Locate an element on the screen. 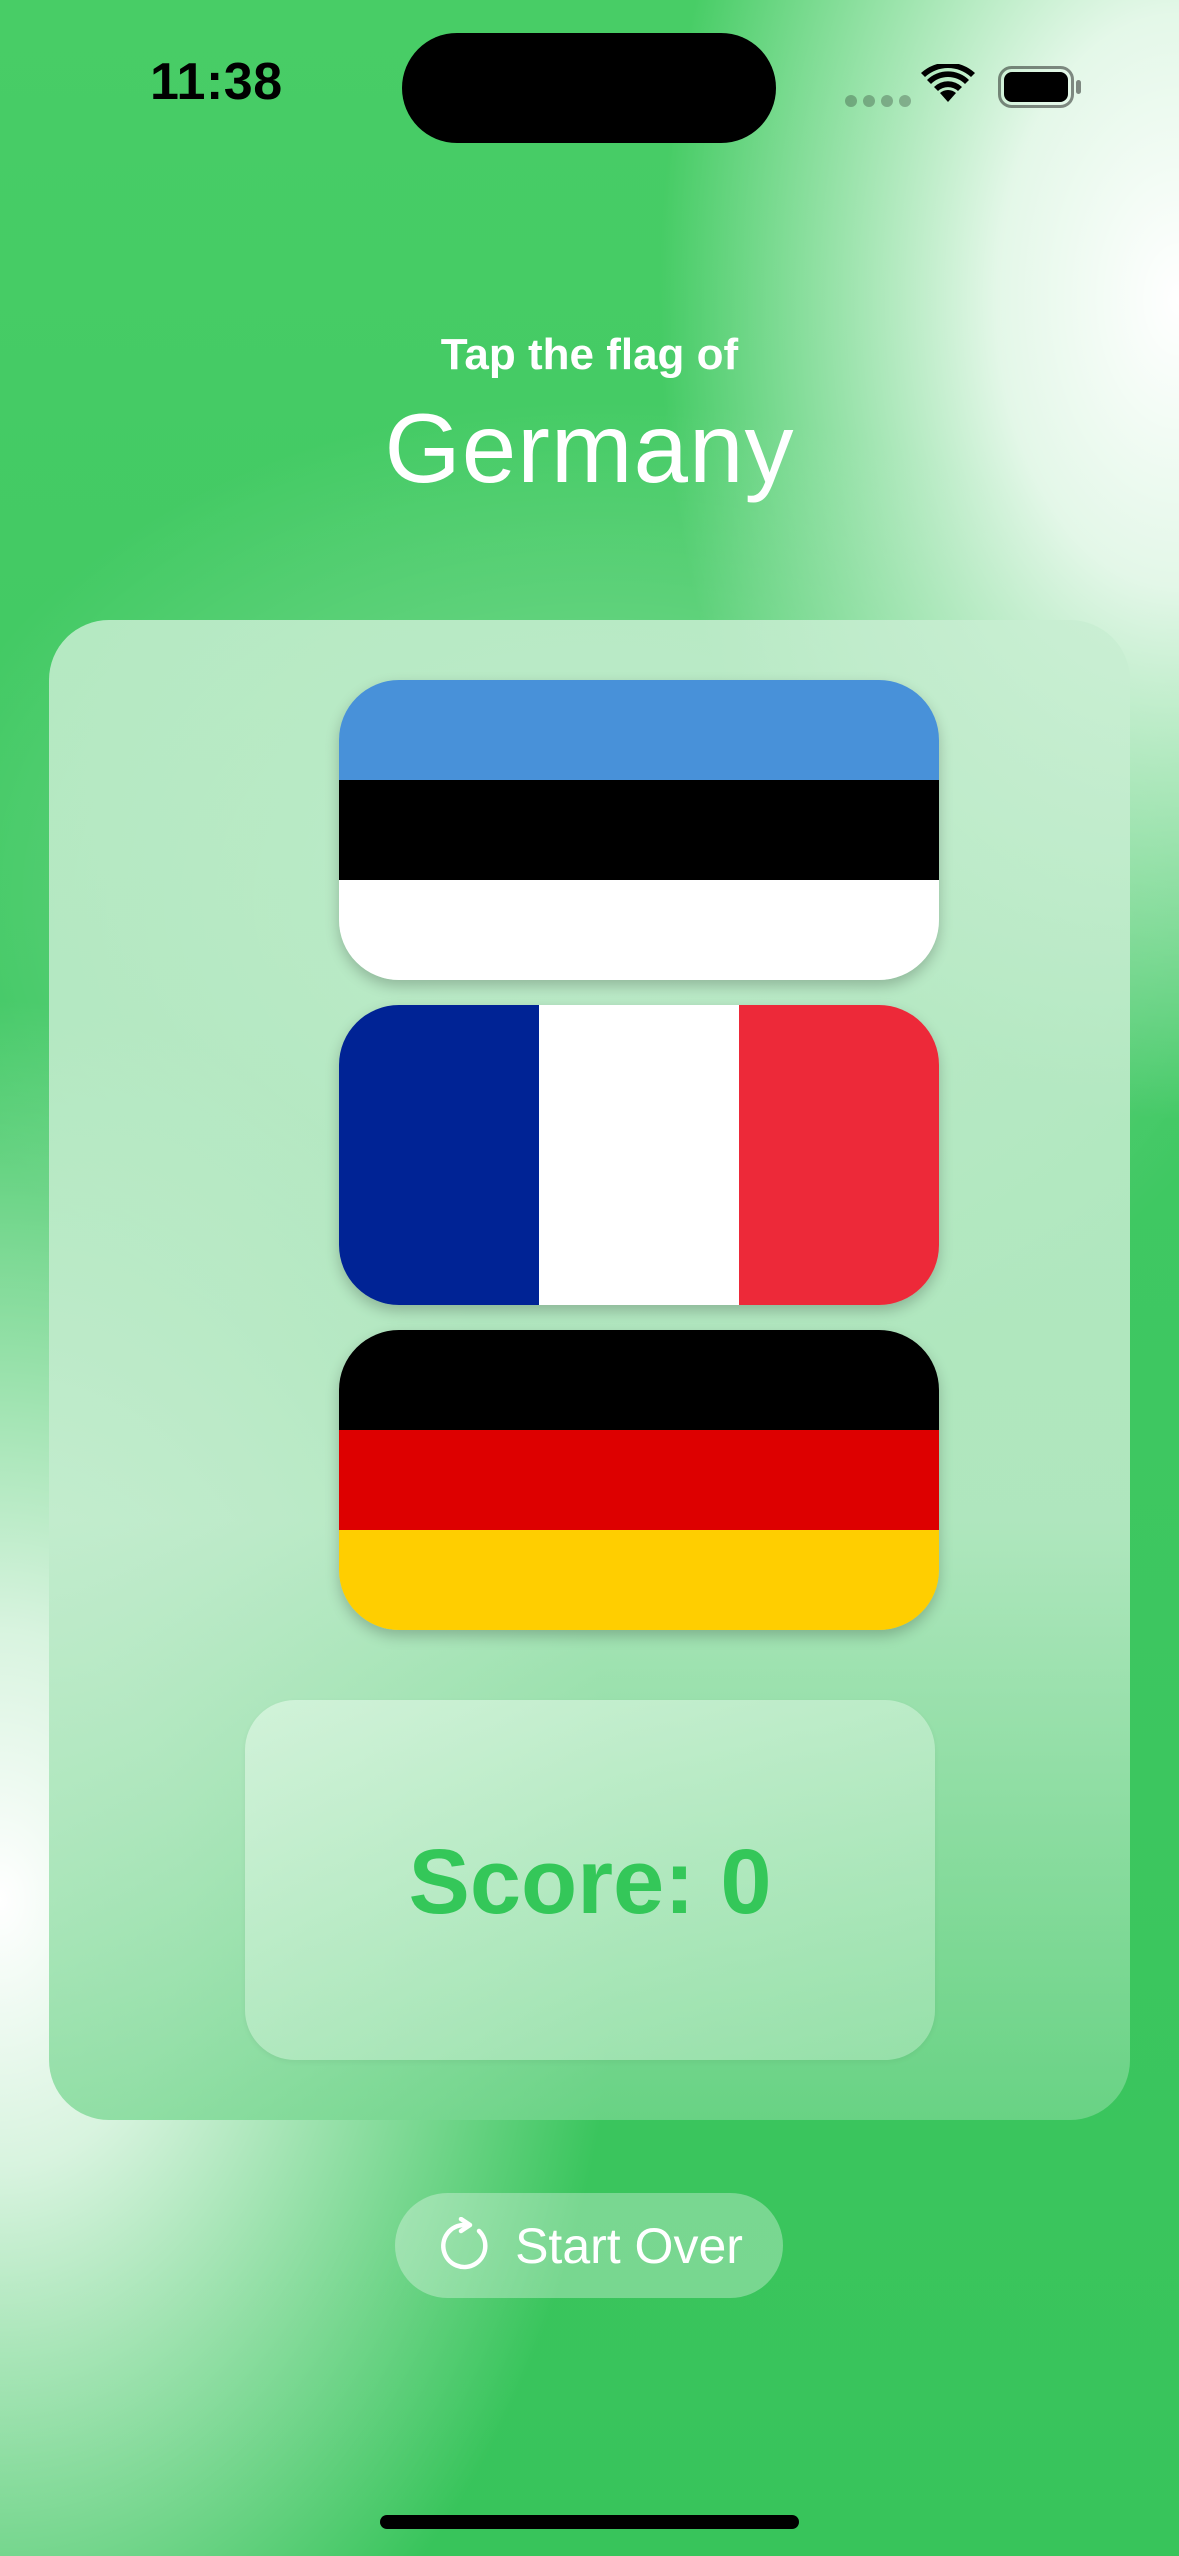 The height and width of the screenshot is (2556, 1179). flag-button-france is located at coordinates (639, 1155).